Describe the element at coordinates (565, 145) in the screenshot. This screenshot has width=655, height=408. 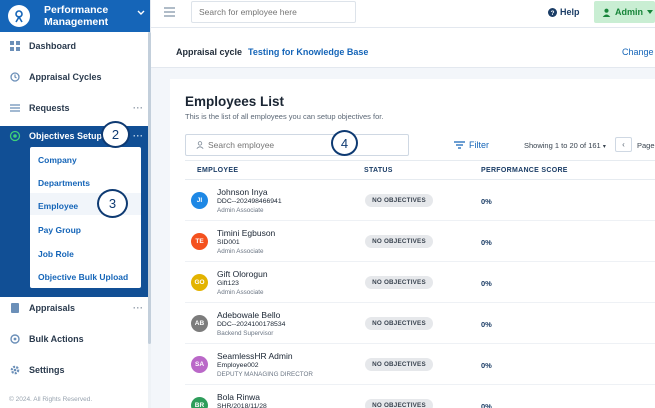
I see `pagination-summary: Showing 1 to 20 of 161 ▾` at that location.